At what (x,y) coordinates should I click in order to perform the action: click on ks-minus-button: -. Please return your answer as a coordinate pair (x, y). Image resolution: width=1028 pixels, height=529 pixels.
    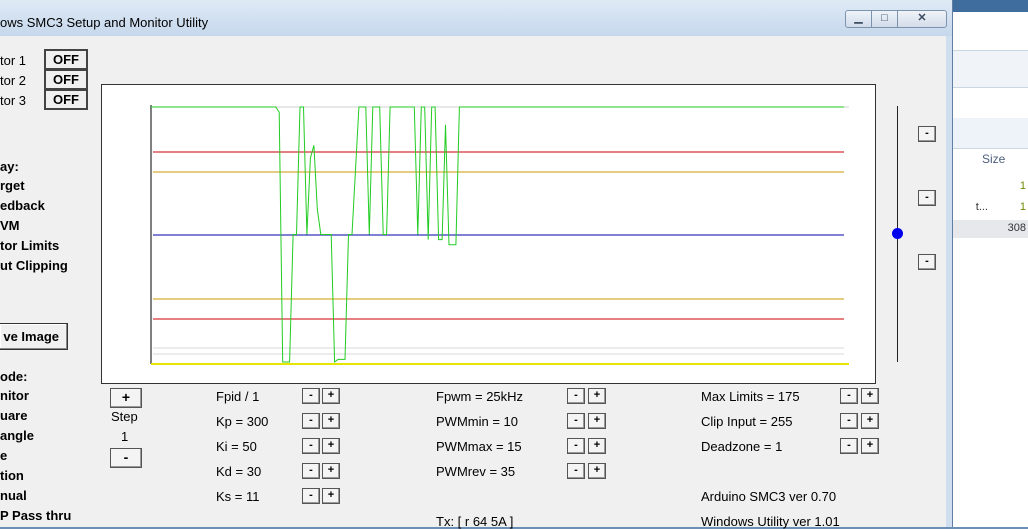
    Looking at the image, I should click on (311, 496).